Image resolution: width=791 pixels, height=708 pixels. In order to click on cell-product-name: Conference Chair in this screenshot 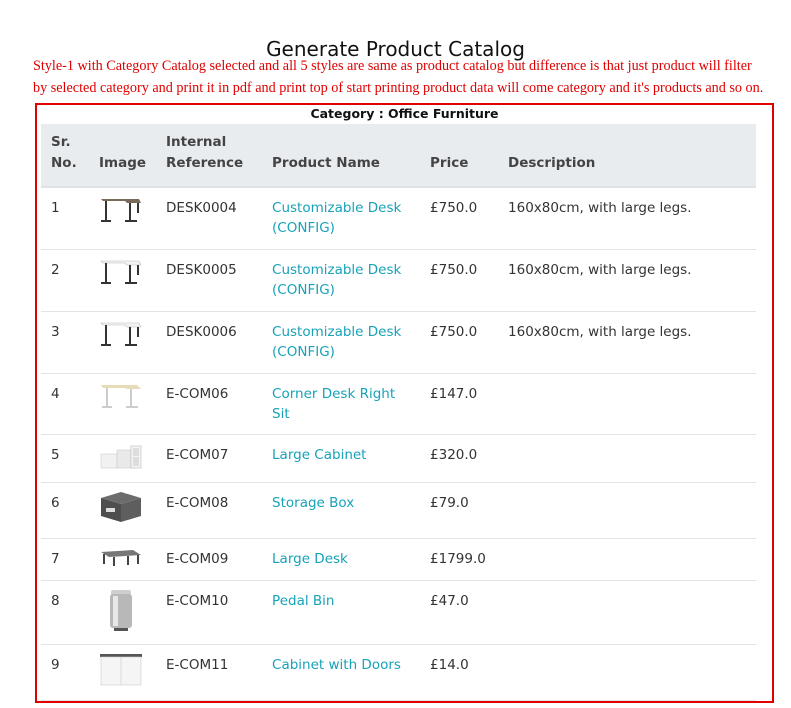, I will do `click(341, 700)`.